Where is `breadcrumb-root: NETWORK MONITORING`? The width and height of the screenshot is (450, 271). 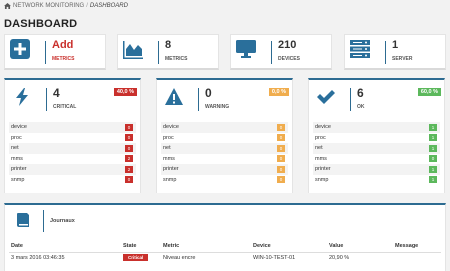
breadcrumb-root: NETWORK MONITORING is located at coordinates (48, 6).